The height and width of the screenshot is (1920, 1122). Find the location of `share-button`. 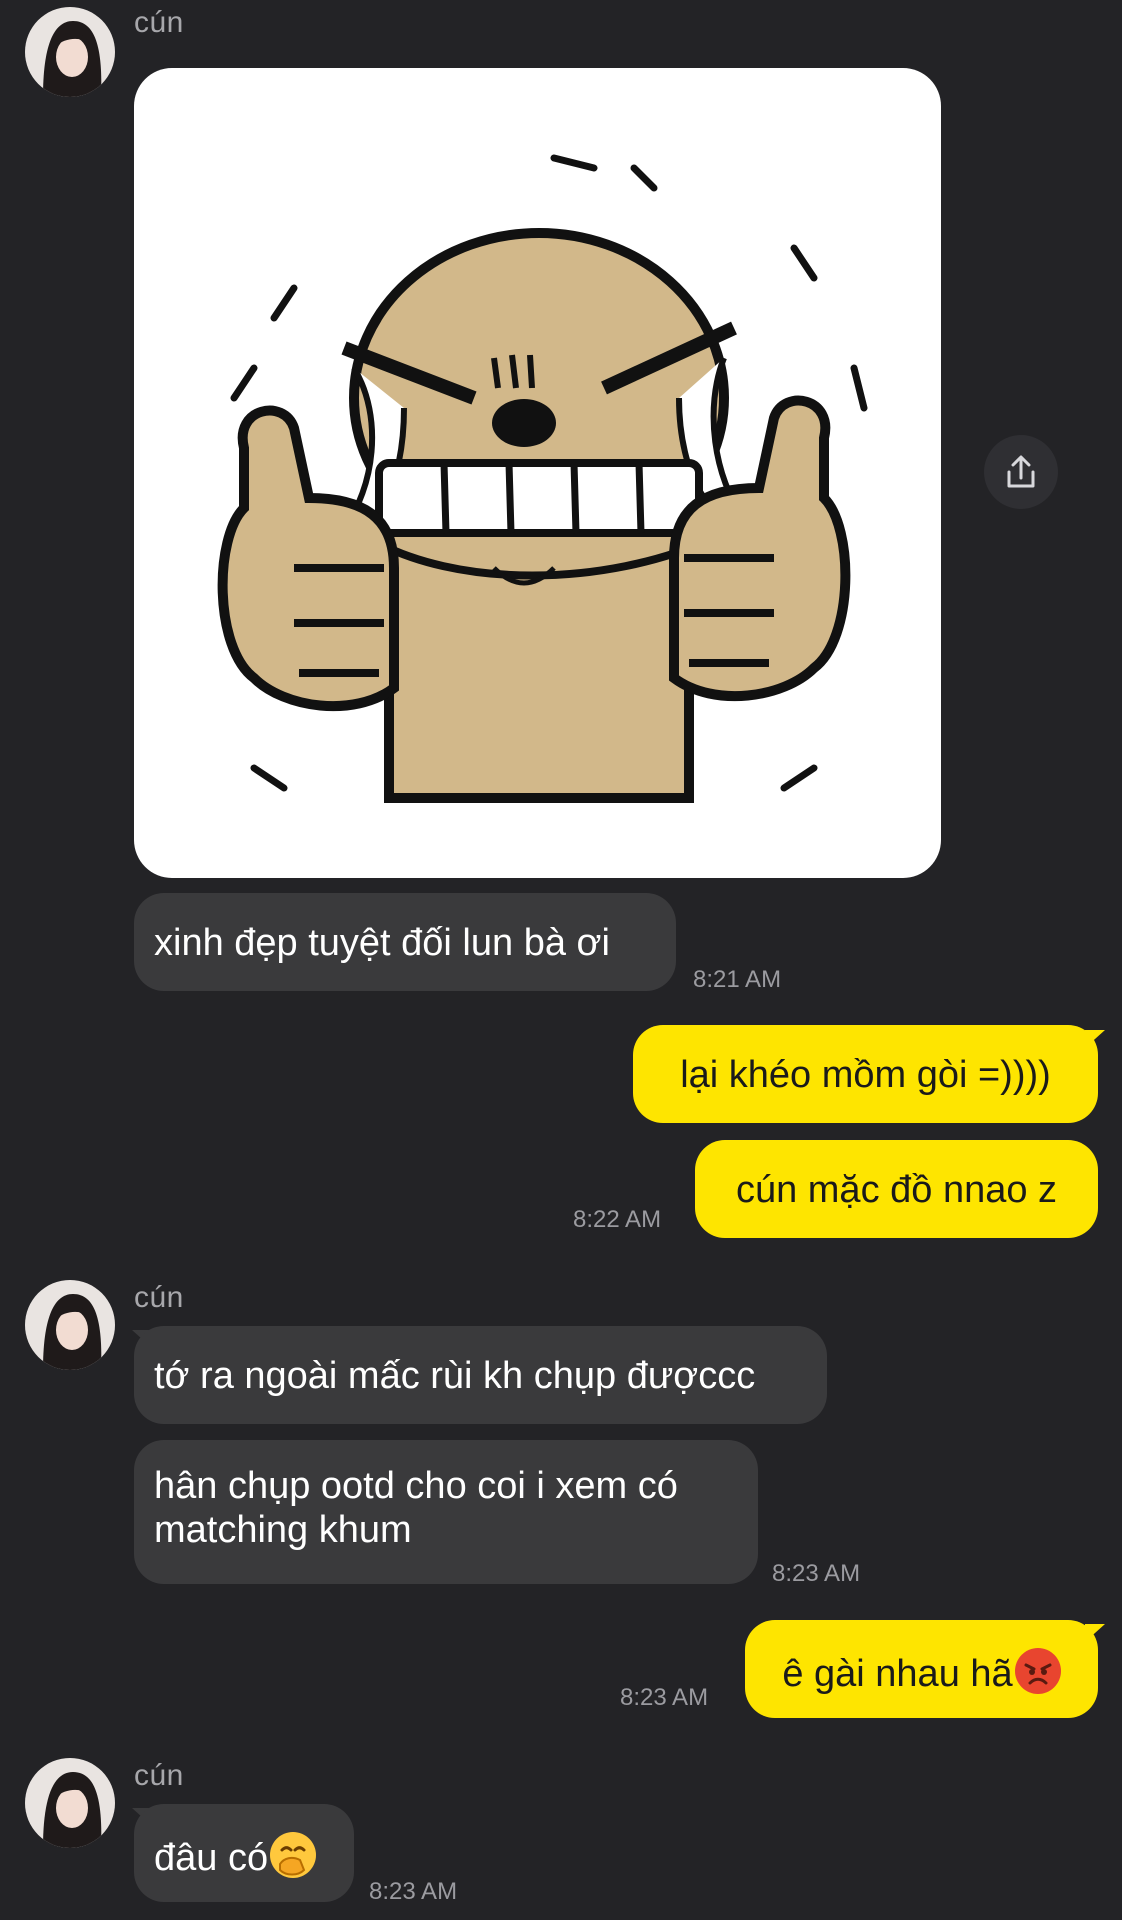

share-button is located at coordinates (1021, 472).